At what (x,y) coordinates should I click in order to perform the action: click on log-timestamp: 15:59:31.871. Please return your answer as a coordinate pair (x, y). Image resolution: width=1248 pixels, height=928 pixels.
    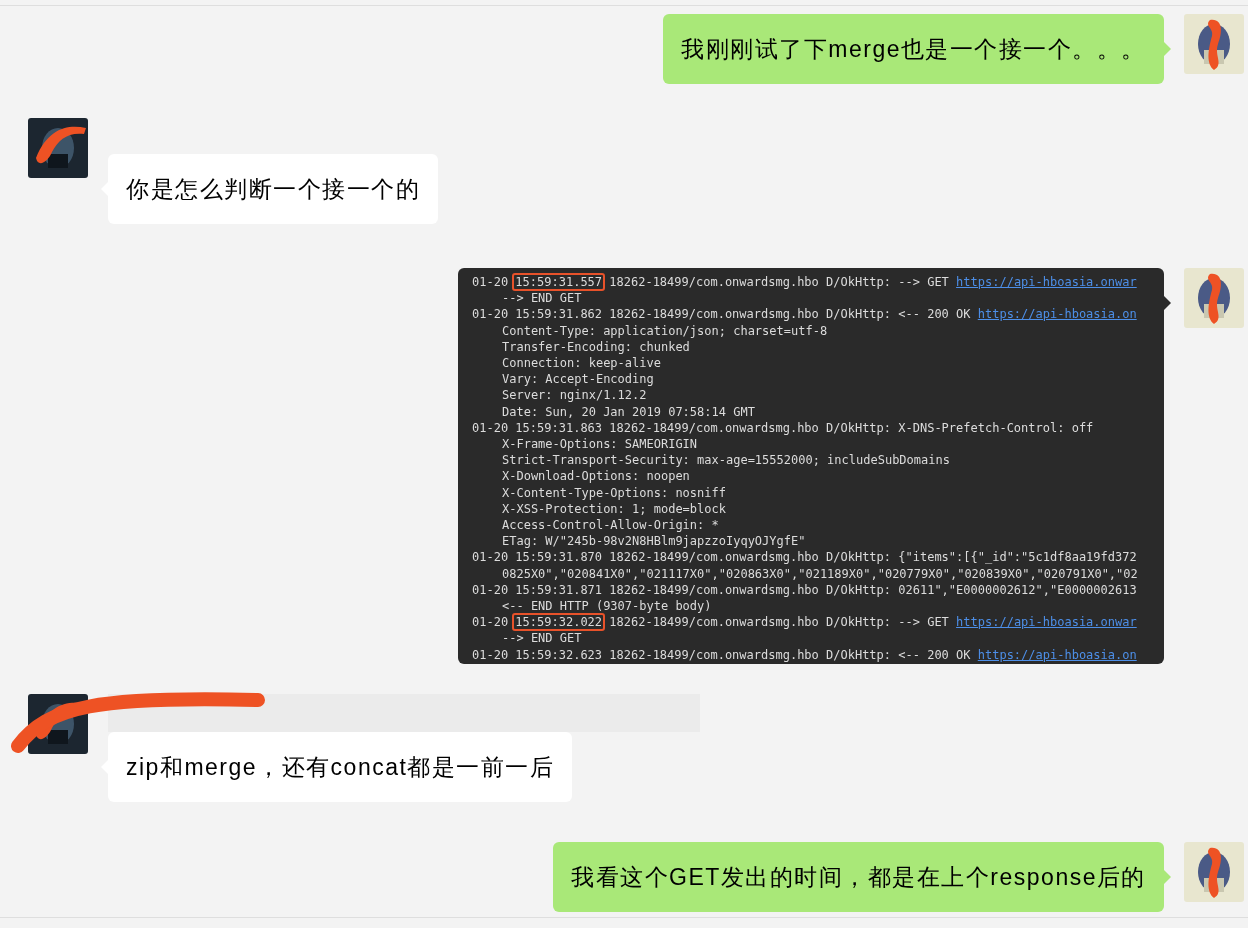
    Looking at the image, I should click on (559, 589).